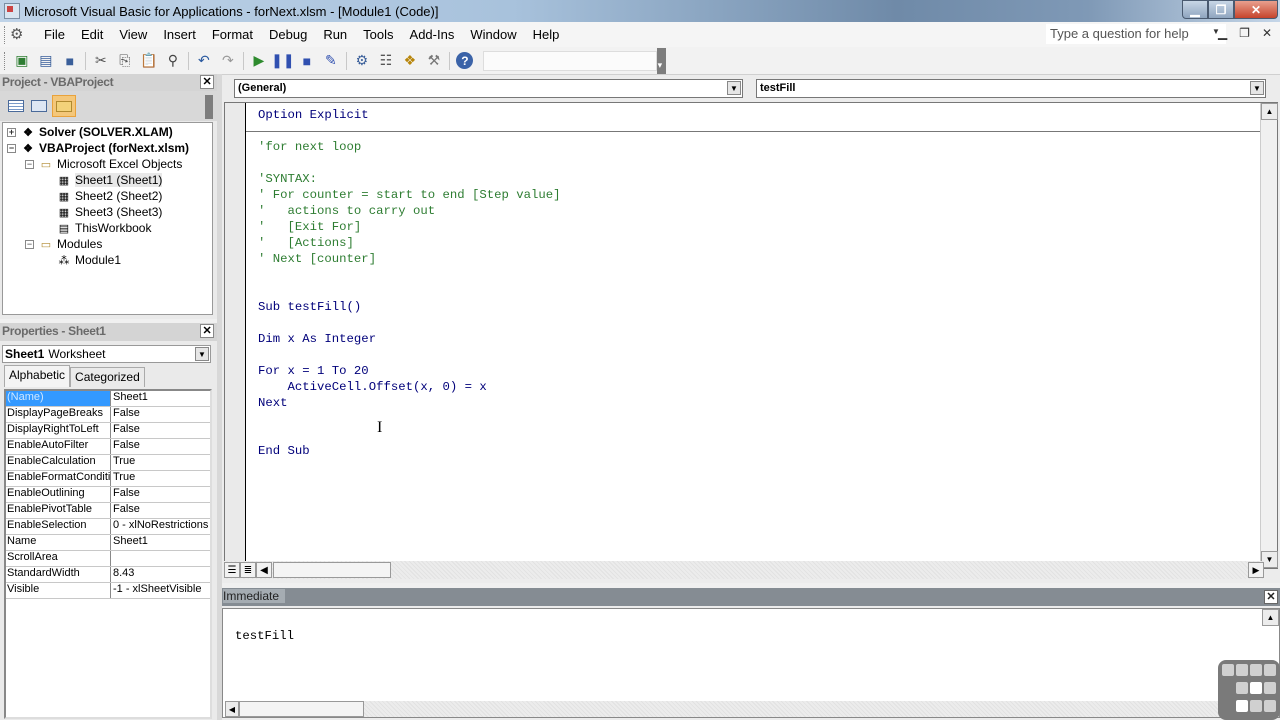 The image size is (1280, 720). Describe the element at coordinates (493, 34) in the screenshot. I see `menu-window: Window` at that location.